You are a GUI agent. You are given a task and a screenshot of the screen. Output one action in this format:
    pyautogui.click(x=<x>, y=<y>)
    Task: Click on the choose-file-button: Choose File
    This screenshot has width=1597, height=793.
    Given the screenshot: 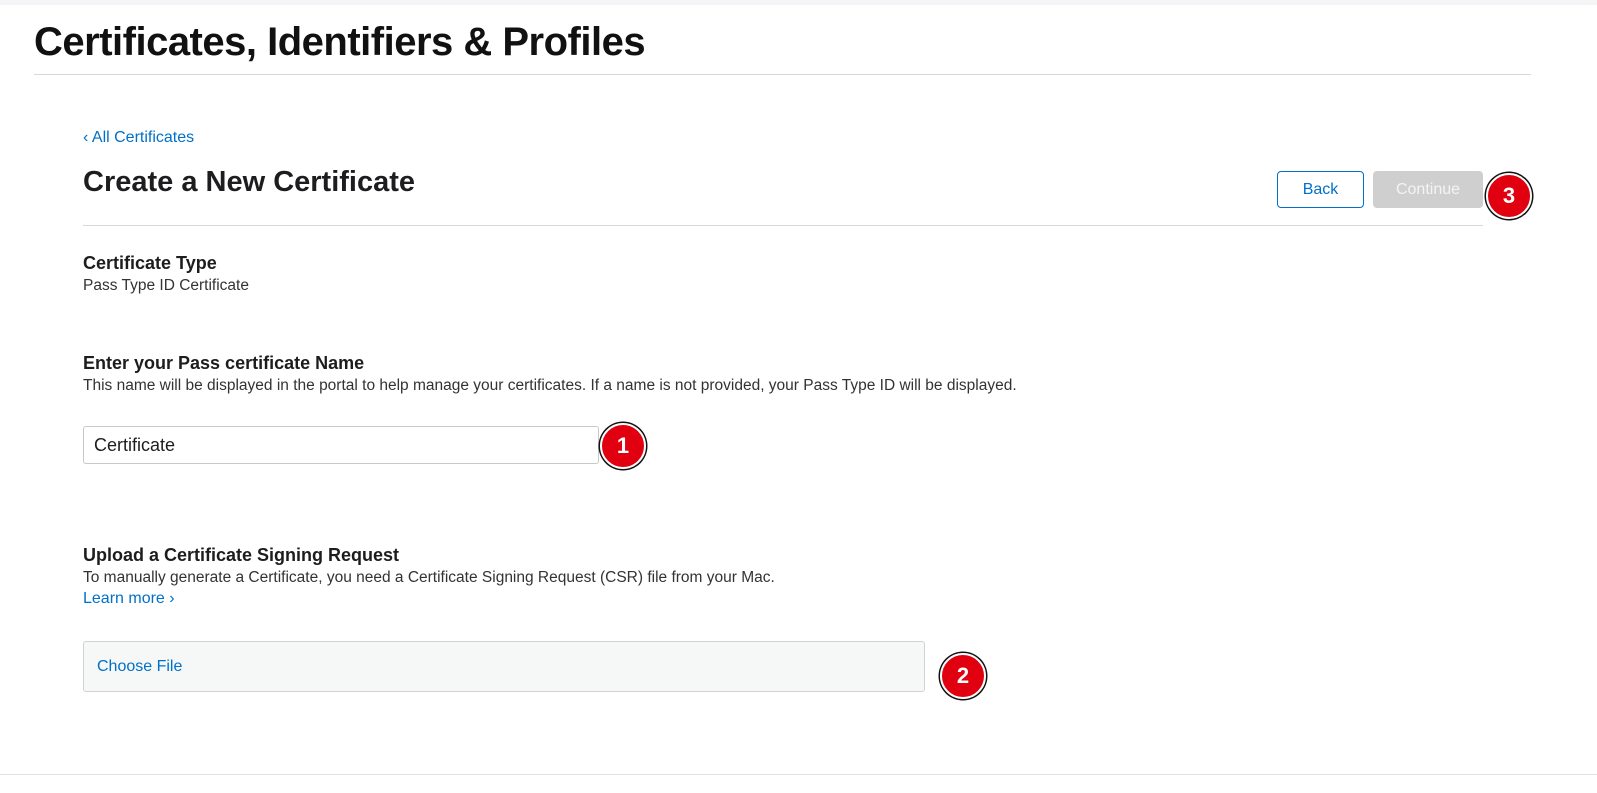 What is the action you would take?
    pyautogui.click(x=139, y=667)
    